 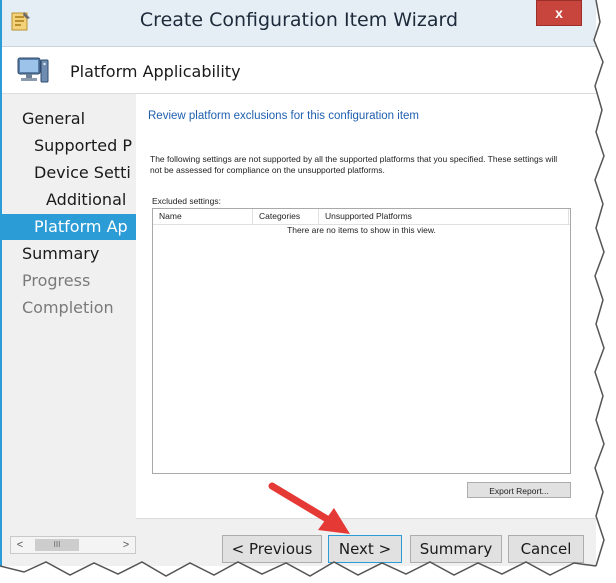 I want to click on excluded-settings-label: Excluded settings:, so click(x=186, y=201).